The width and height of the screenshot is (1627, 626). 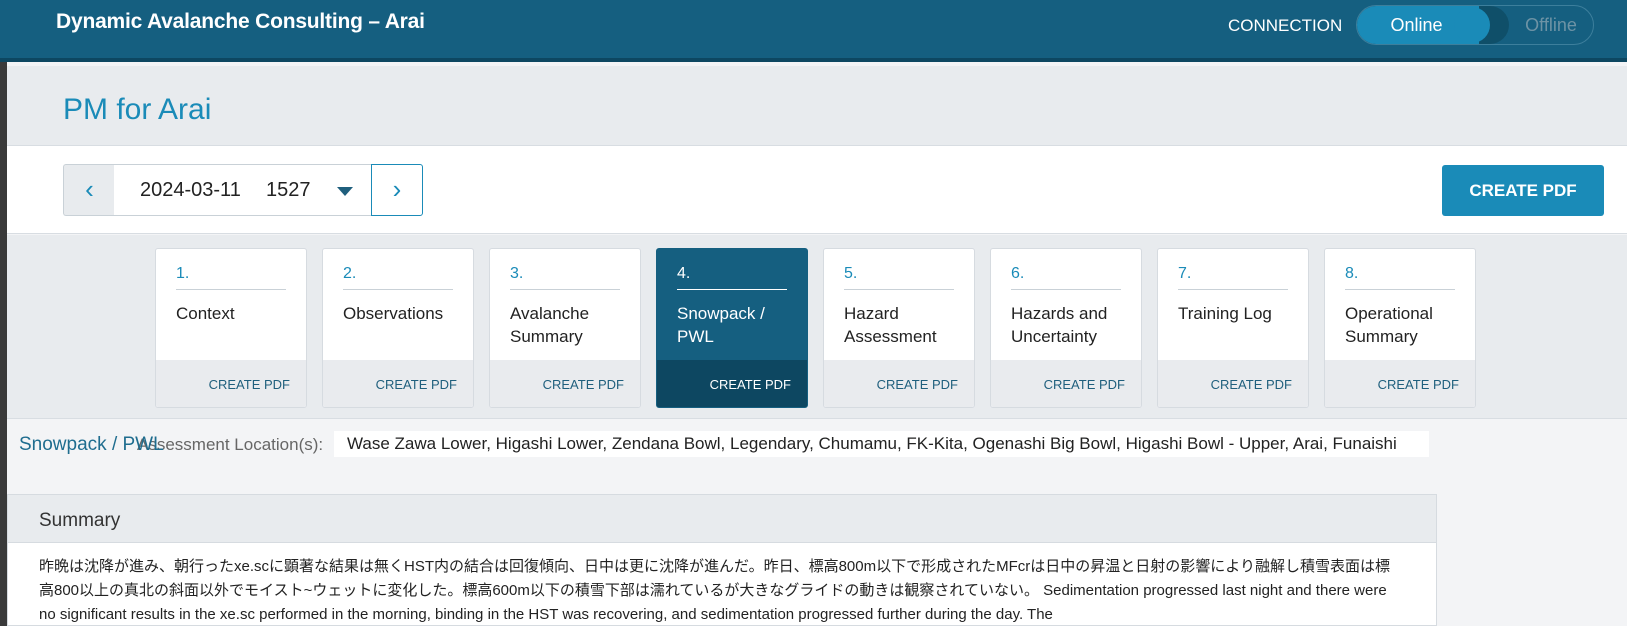 I want to click on step-number: 4., so click(x=684, y=273).